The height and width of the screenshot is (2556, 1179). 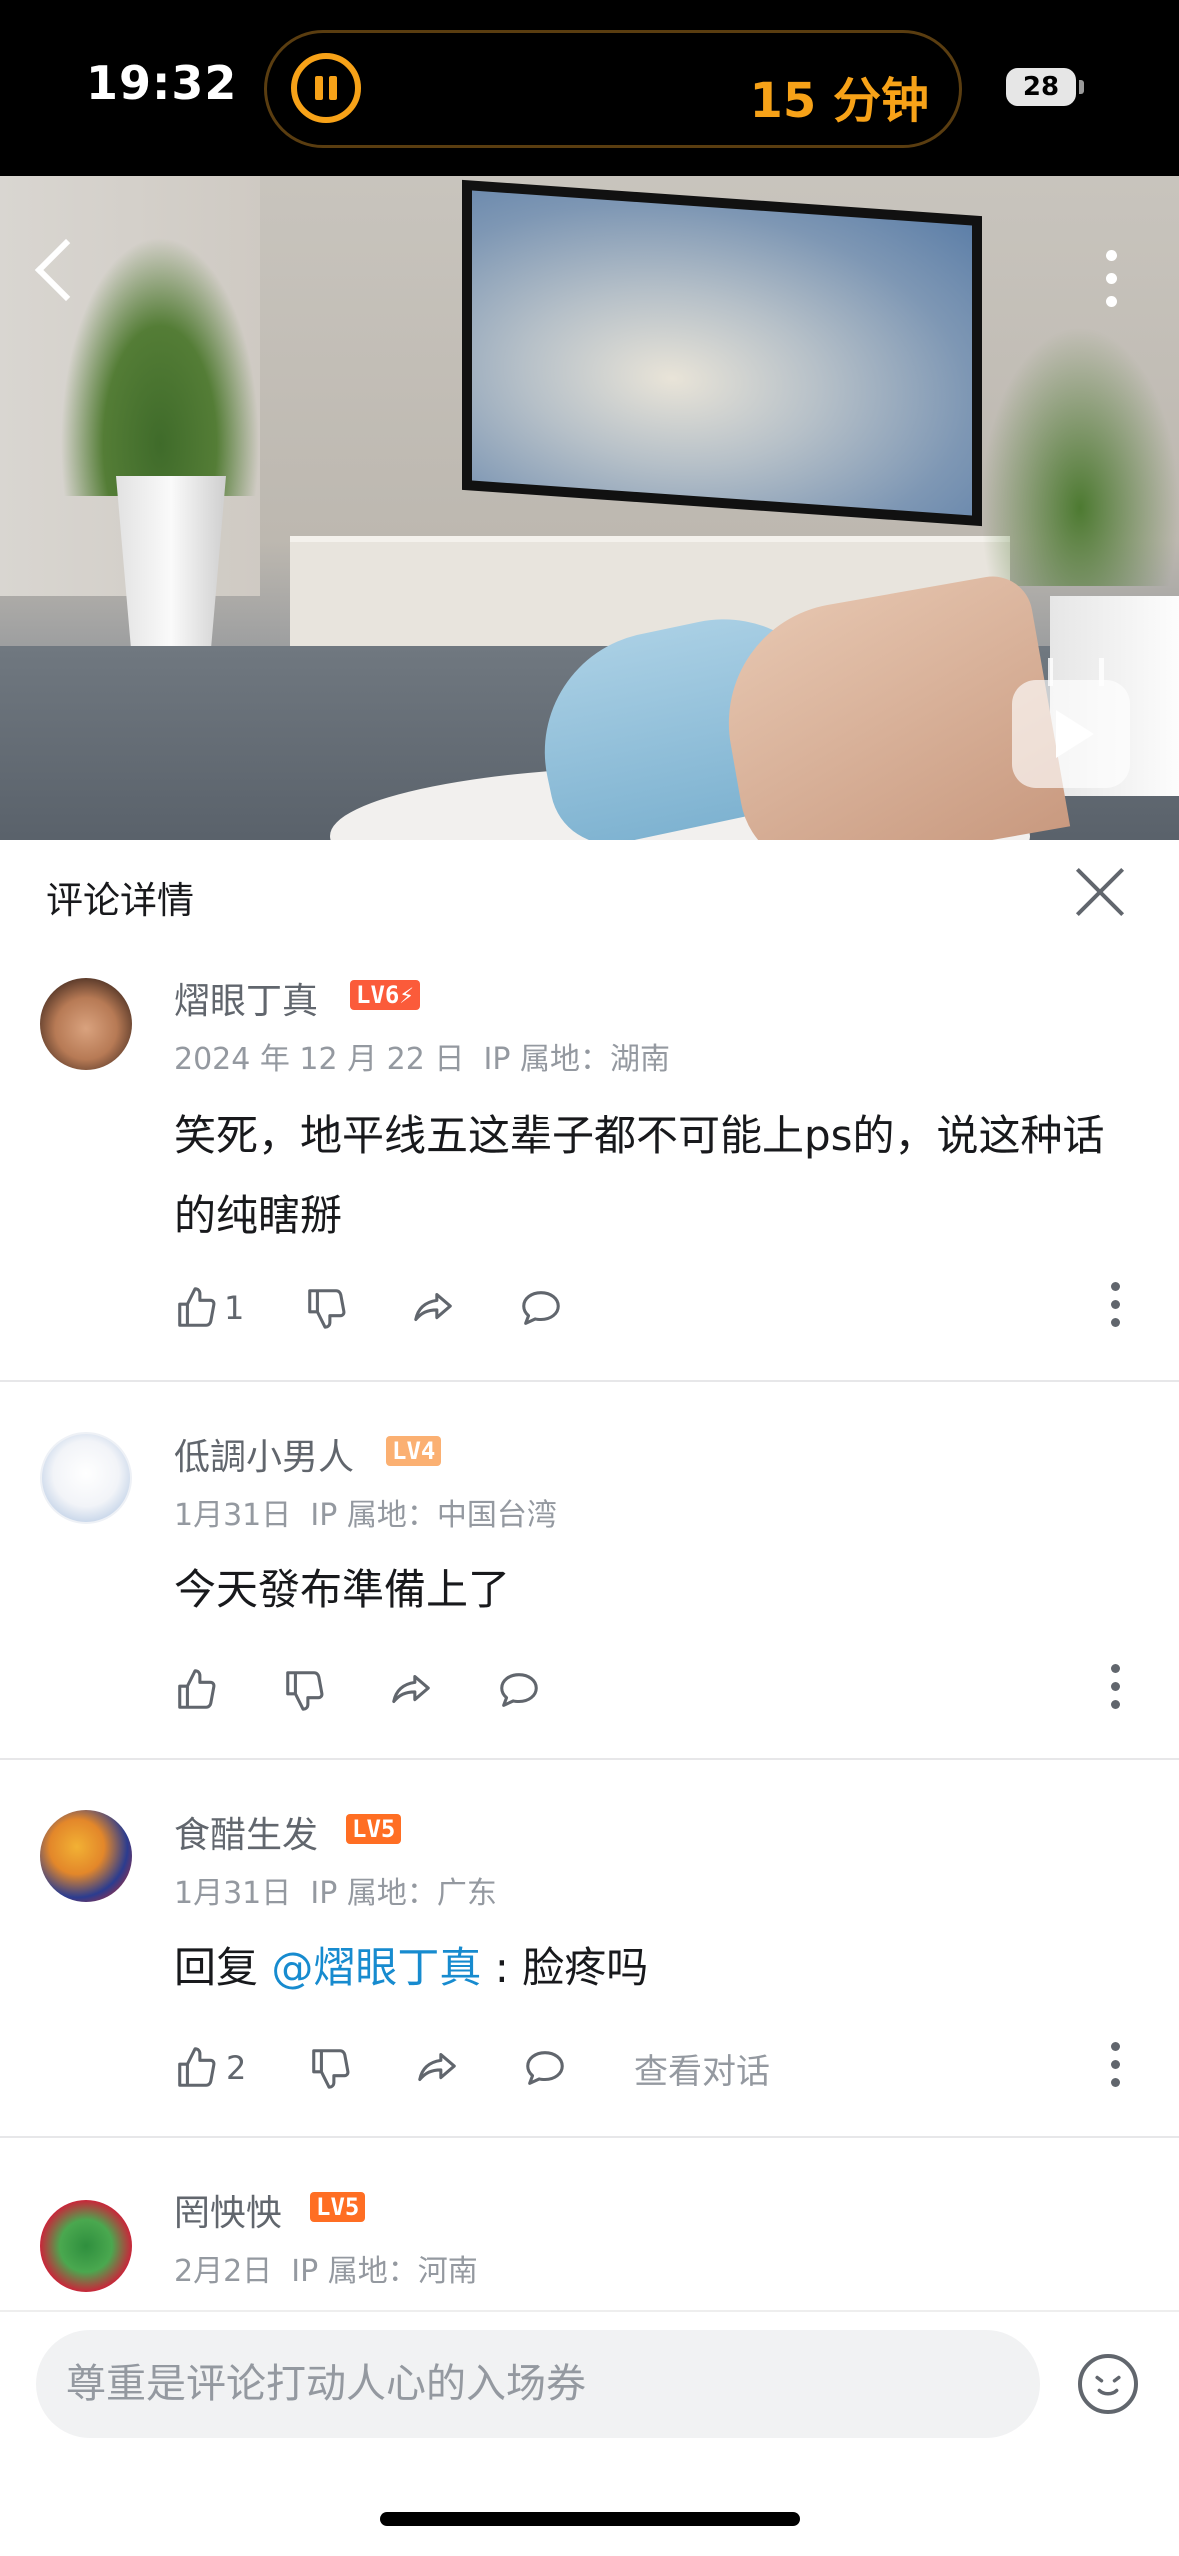 I want to click on ip-location: IP 属地：湖南, so click(x=576, y=1059).